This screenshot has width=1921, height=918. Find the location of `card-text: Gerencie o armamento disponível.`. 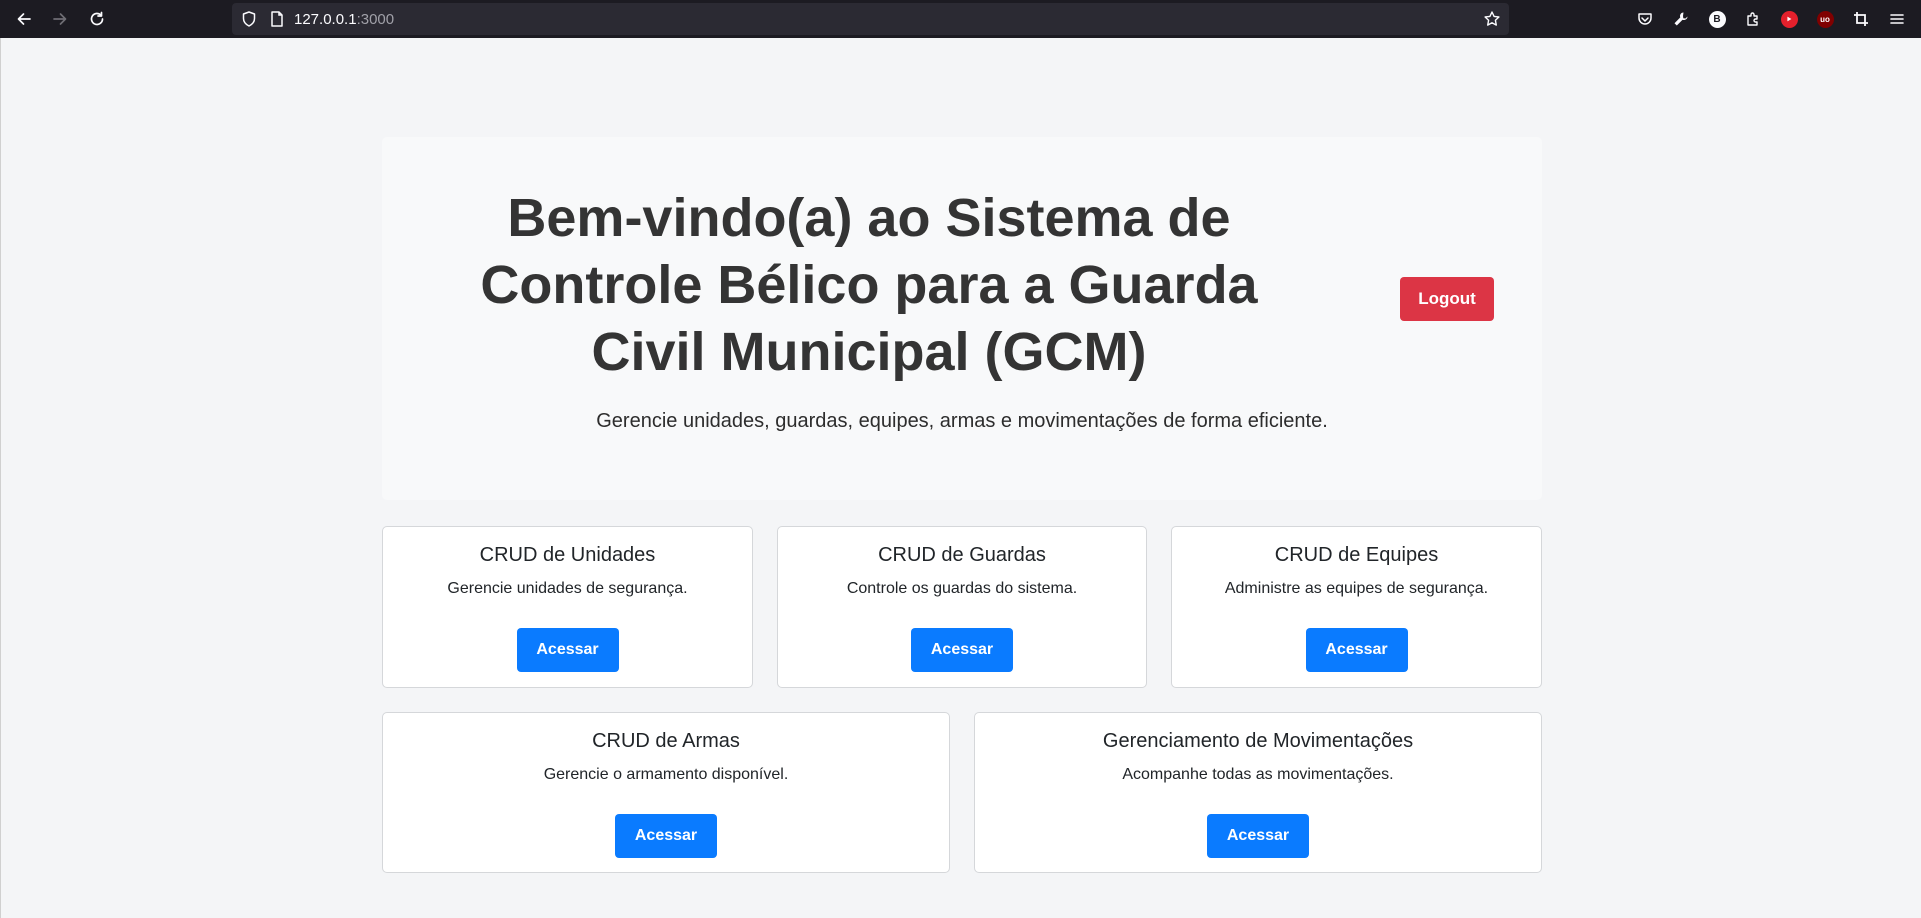

card-text: Gerencie o armamento disponível. is located at coordinates (666, 774).